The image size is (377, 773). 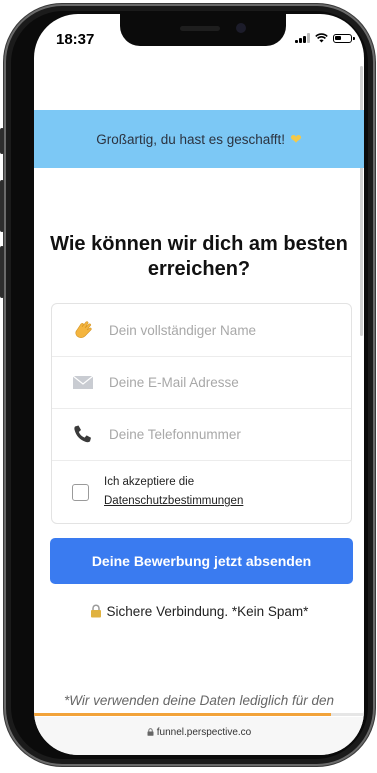 I want to click on secure-connection-note: Sichere Verbindung. *Kein Spam*, so click(x=199, y=611).